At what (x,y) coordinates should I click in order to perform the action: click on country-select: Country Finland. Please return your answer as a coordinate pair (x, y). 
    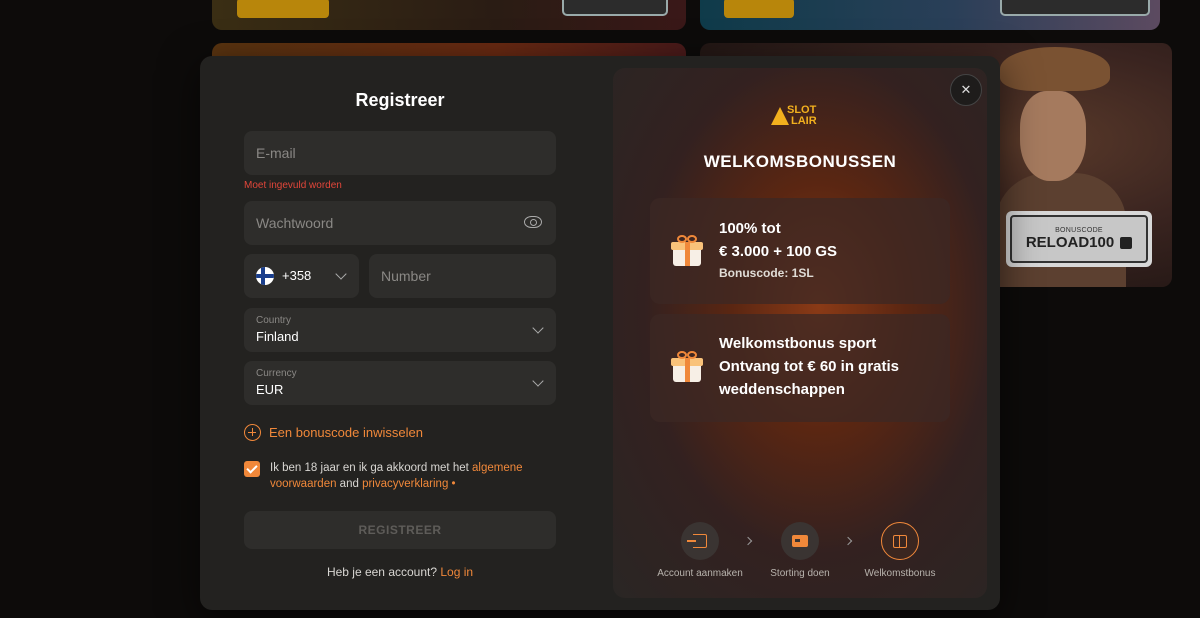
    Looking at the image, I should click on (400, 330).